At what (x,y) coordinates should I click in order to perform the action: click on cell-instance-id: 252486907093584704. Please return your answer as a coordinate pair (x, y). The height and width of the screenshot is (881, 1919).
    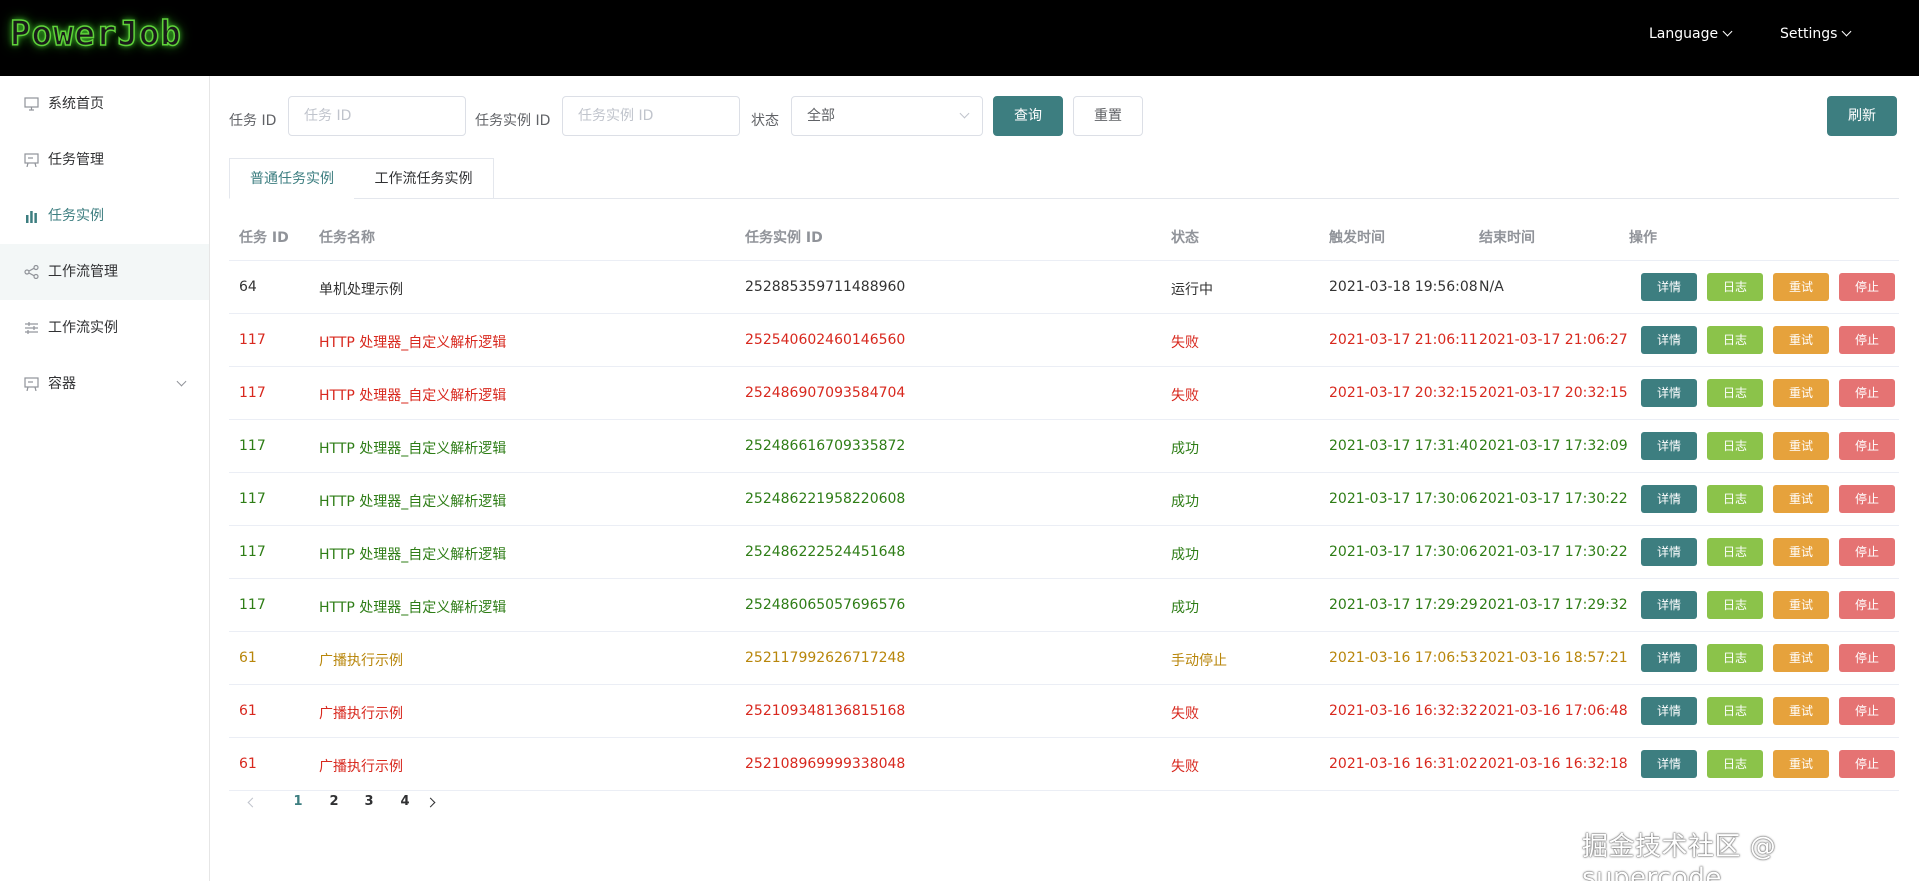
    Looking at the image, I should click on (825, 393).